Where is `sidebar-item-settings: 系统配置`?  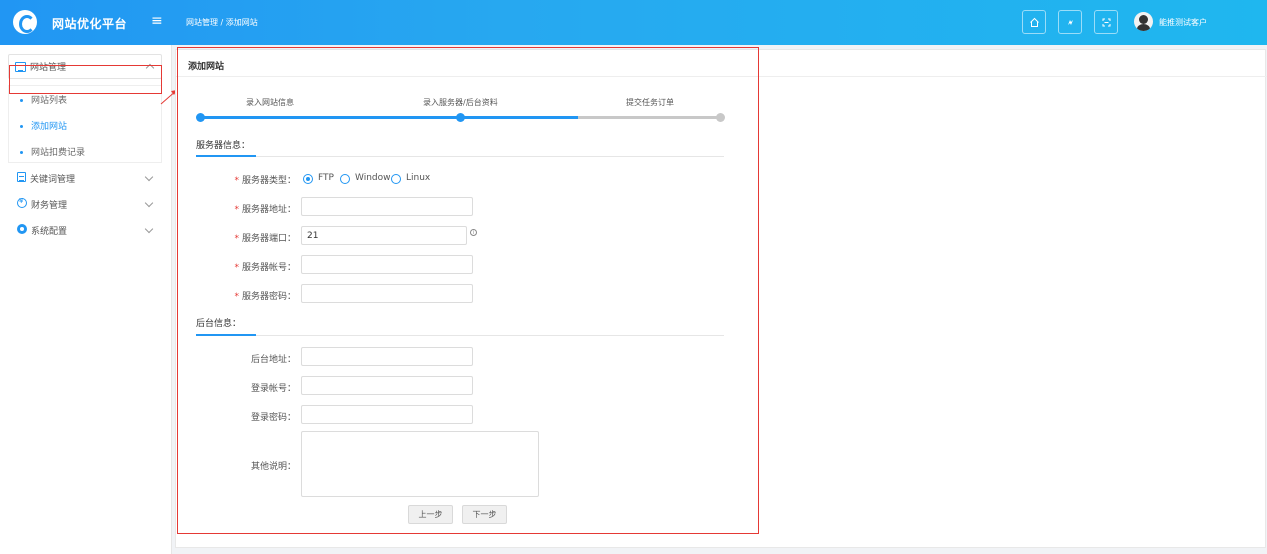
sidebar-item-settings: 系统配置 is located at coordinates (89, 231).